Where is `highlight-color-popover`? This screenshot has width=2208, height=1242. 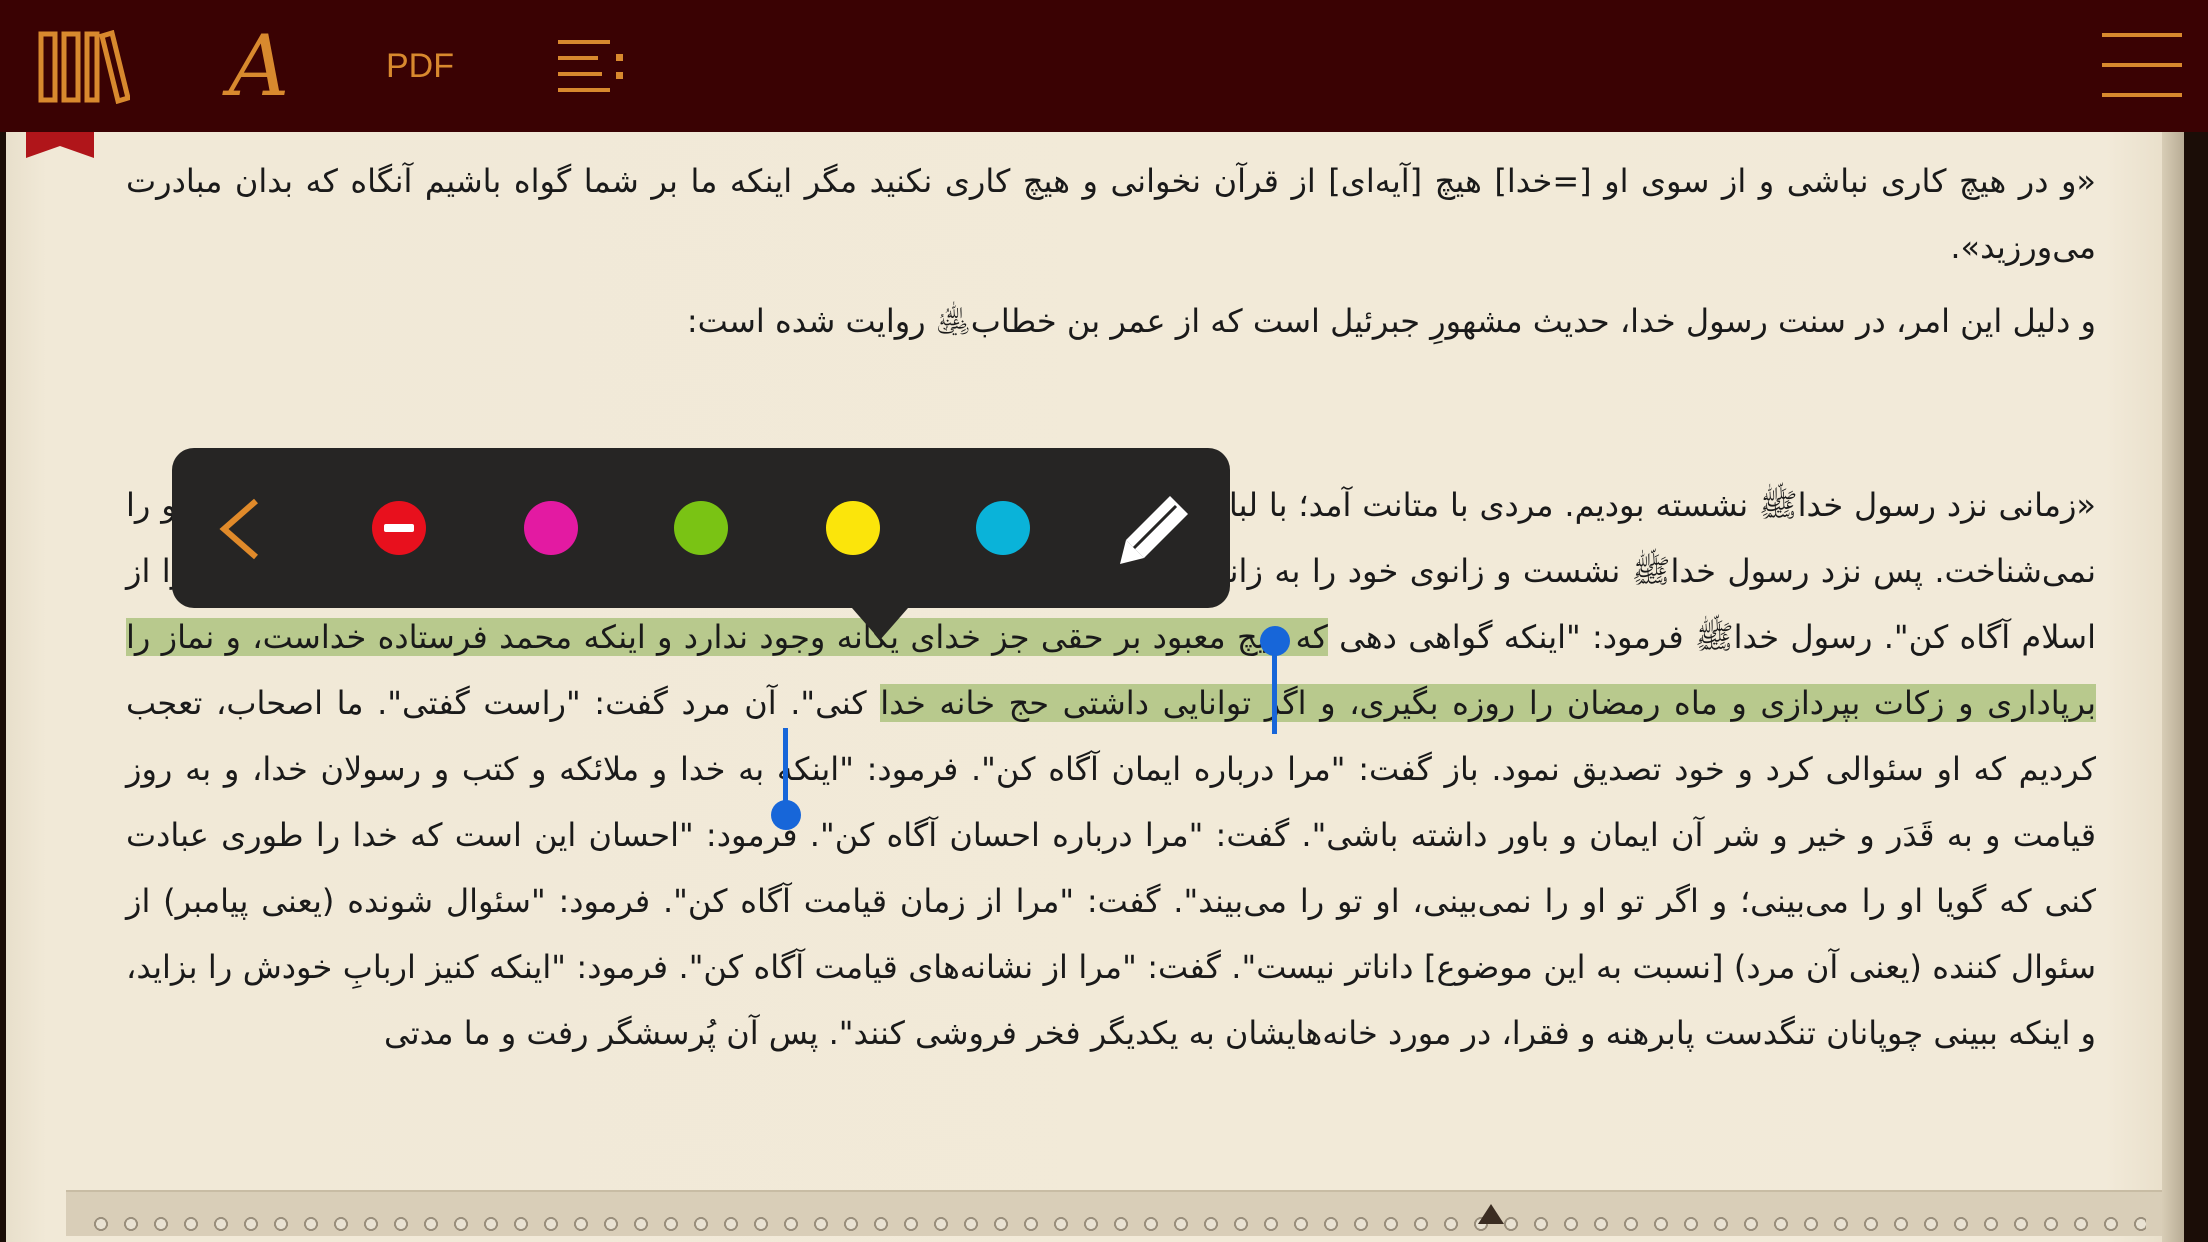 highlight-color-popover is located at coordinates (701, 544).